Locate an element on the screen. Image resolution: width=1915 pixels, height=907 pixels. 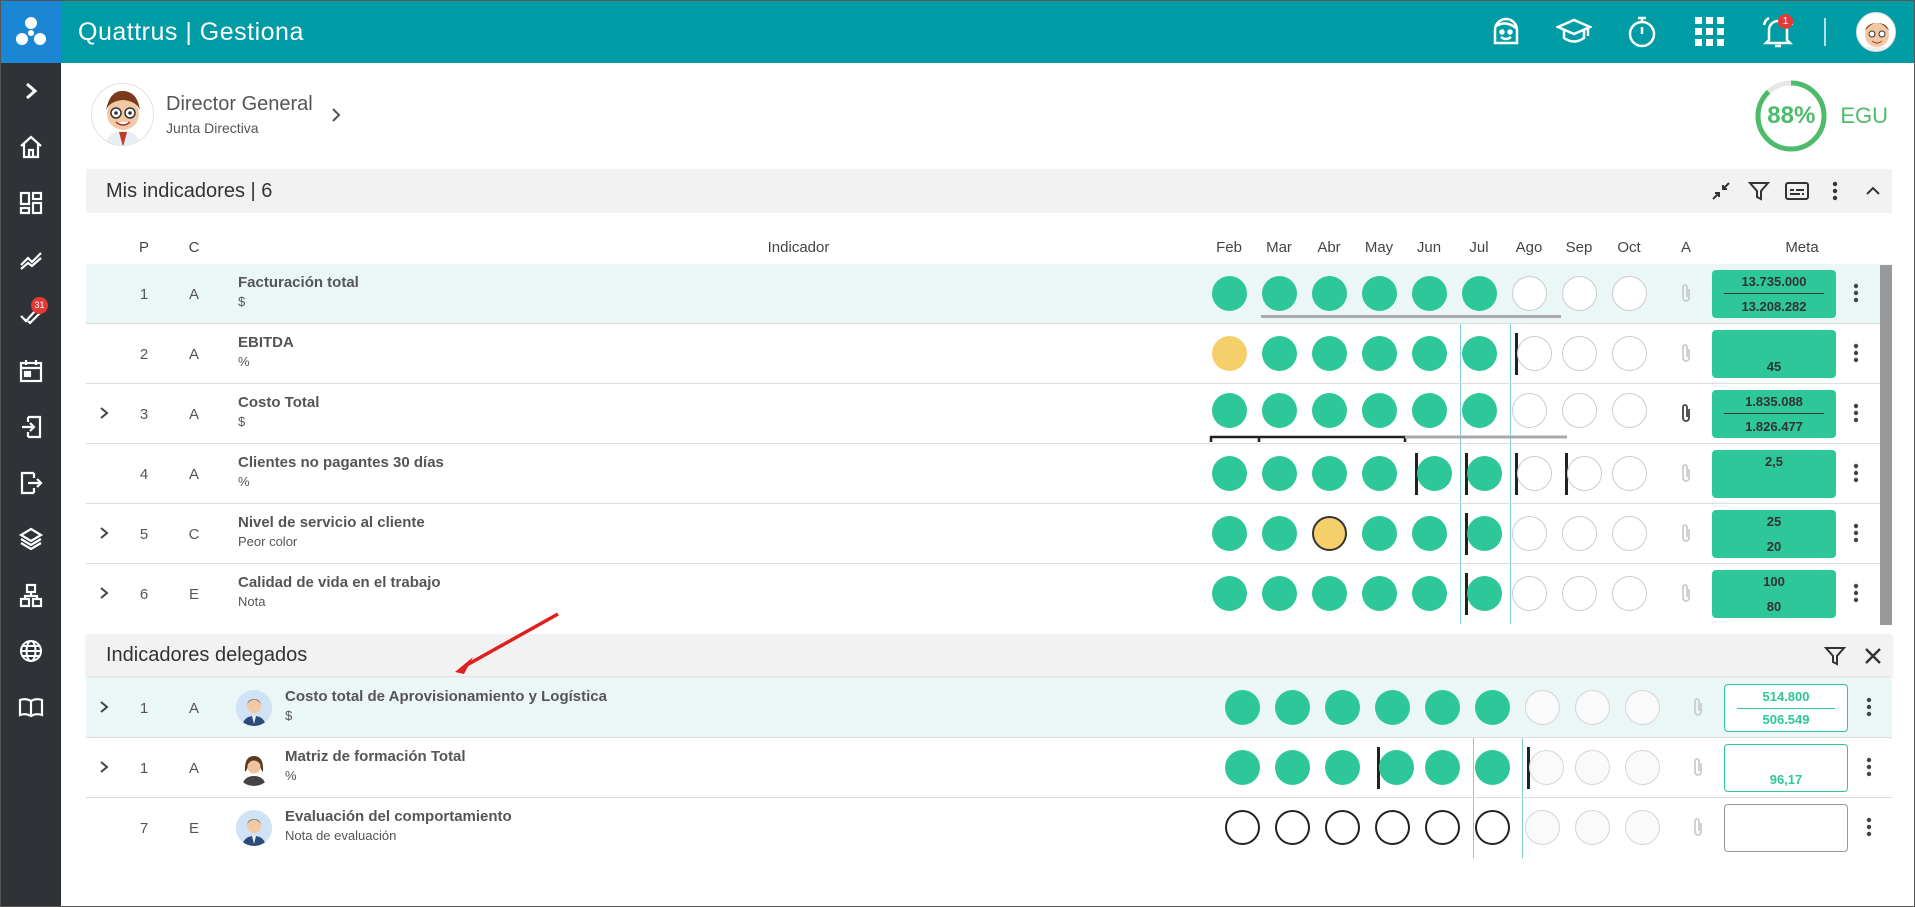
sidebar-item-book is located at coordinates (31, 707).